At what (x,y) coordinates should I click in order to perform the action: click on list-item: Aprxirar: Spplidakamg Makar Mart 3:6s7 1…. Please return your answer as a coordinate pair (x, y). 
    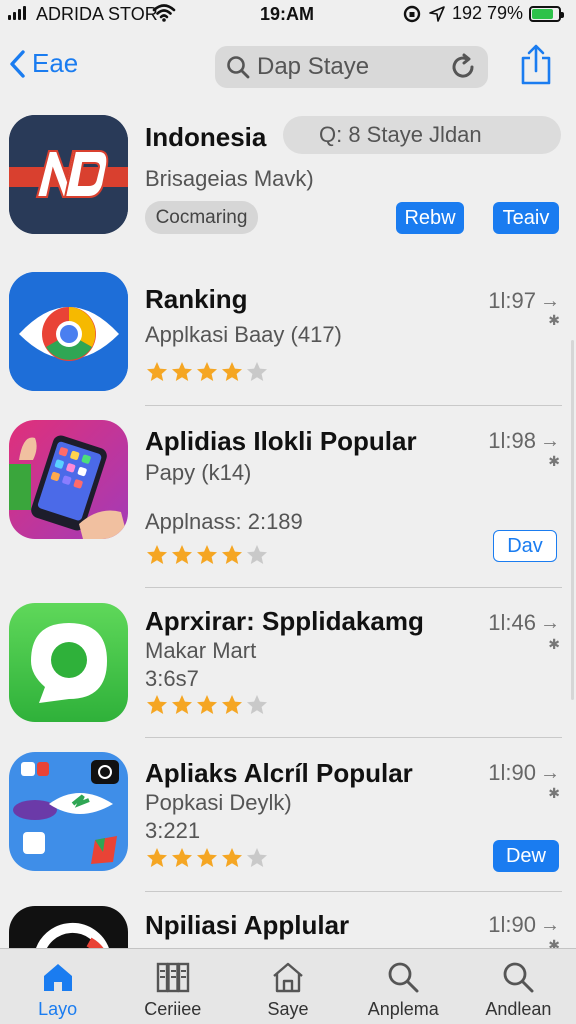
    Looking at the image, I should click on (288, 663).